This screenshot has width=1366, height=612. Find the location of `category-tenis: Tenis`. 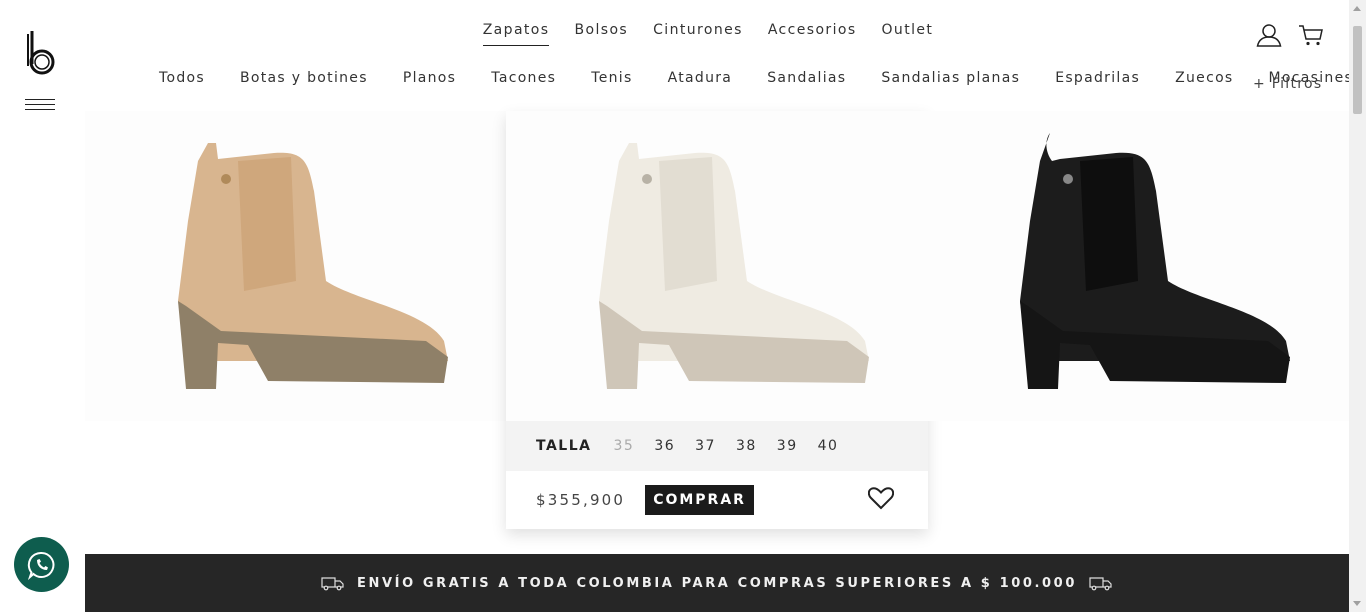

category-tenis: Tenis is located at coordinates (611, 78).